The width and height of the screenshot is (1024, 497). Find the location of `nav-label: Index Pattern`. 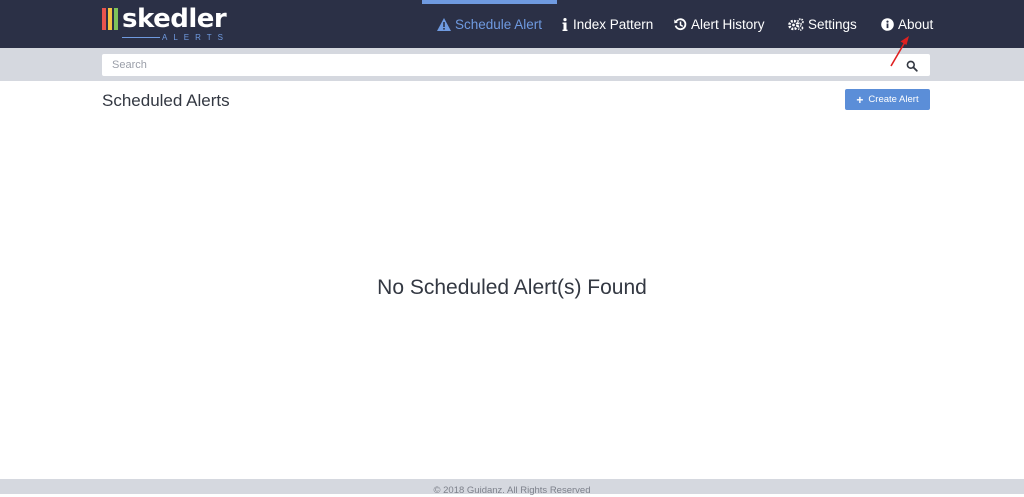

nav-label: Index Pattern is located at coordinates (613, 24).